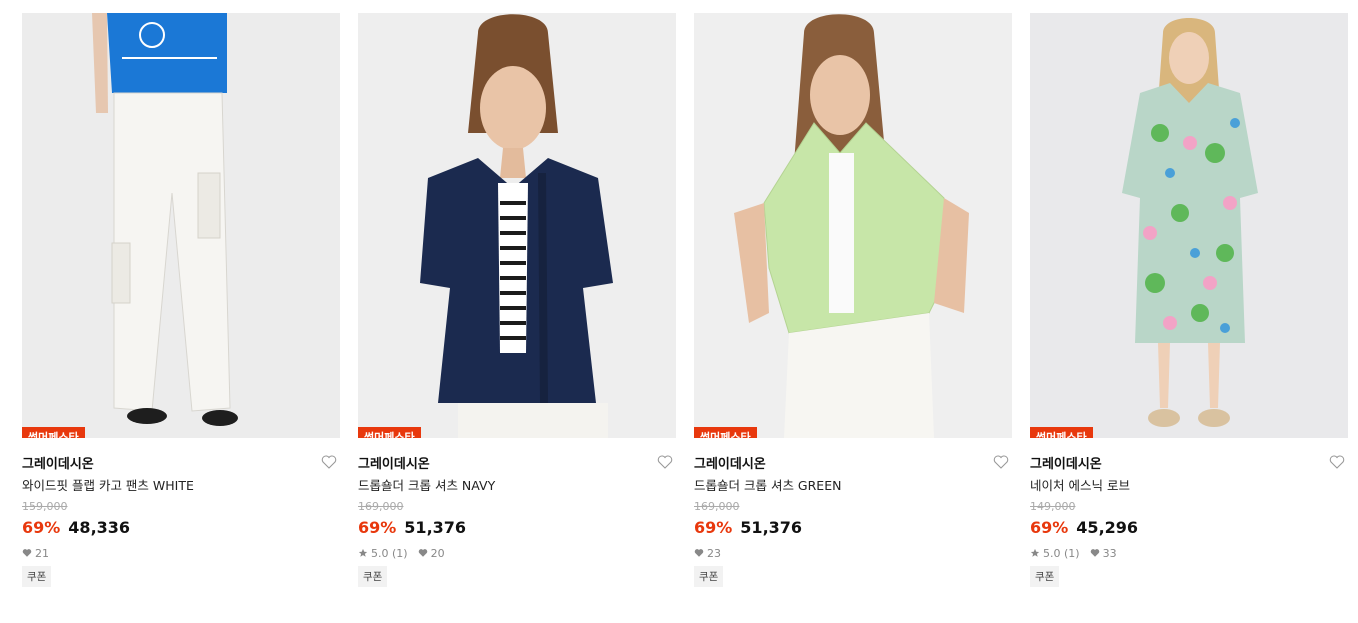 The height and width of the screenshot is (623, 1358). What do you see at coordinates (517, 486) in the screenshot?
I see `product-name: 드롭숄더 크롭 셔츠 NAVY` at bounding box center [517, 486].